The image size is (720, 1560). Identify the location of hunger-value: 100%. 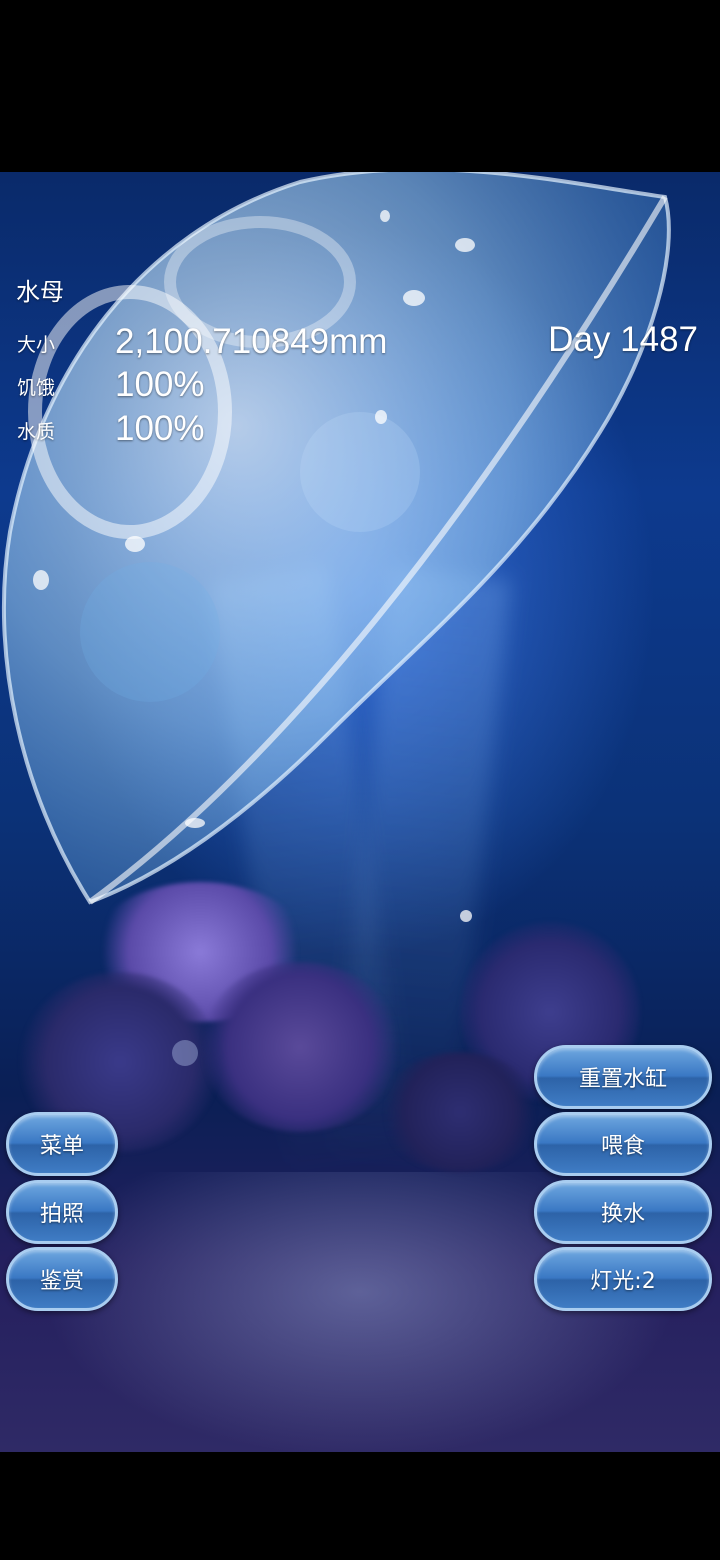
(160, 384).